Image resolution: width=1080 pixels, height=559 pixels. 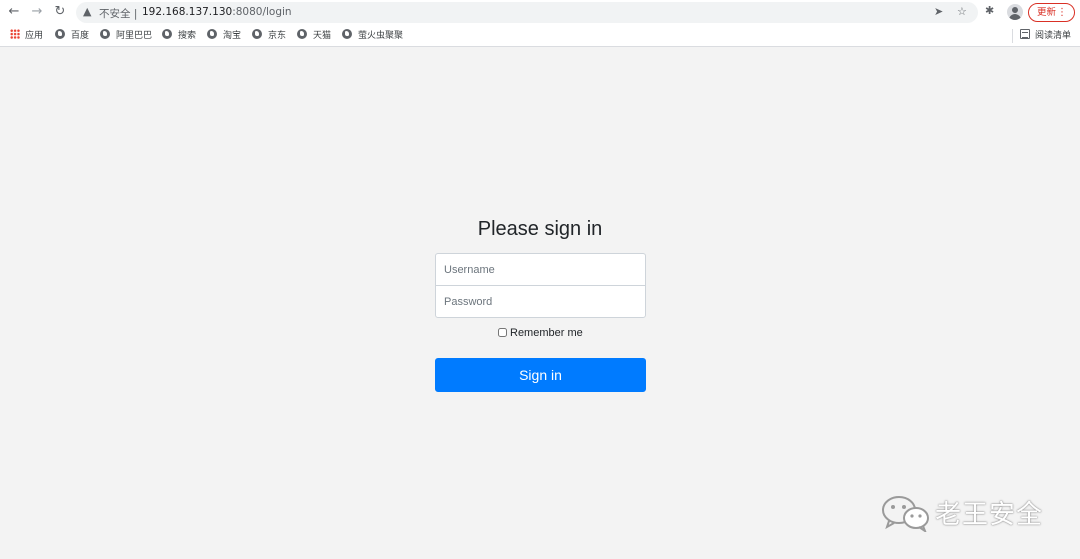 What do you see at coordinates (546, 333) in the screenshot?
I see `remember-me-label: Remember me` at bounding box center [546, 333].